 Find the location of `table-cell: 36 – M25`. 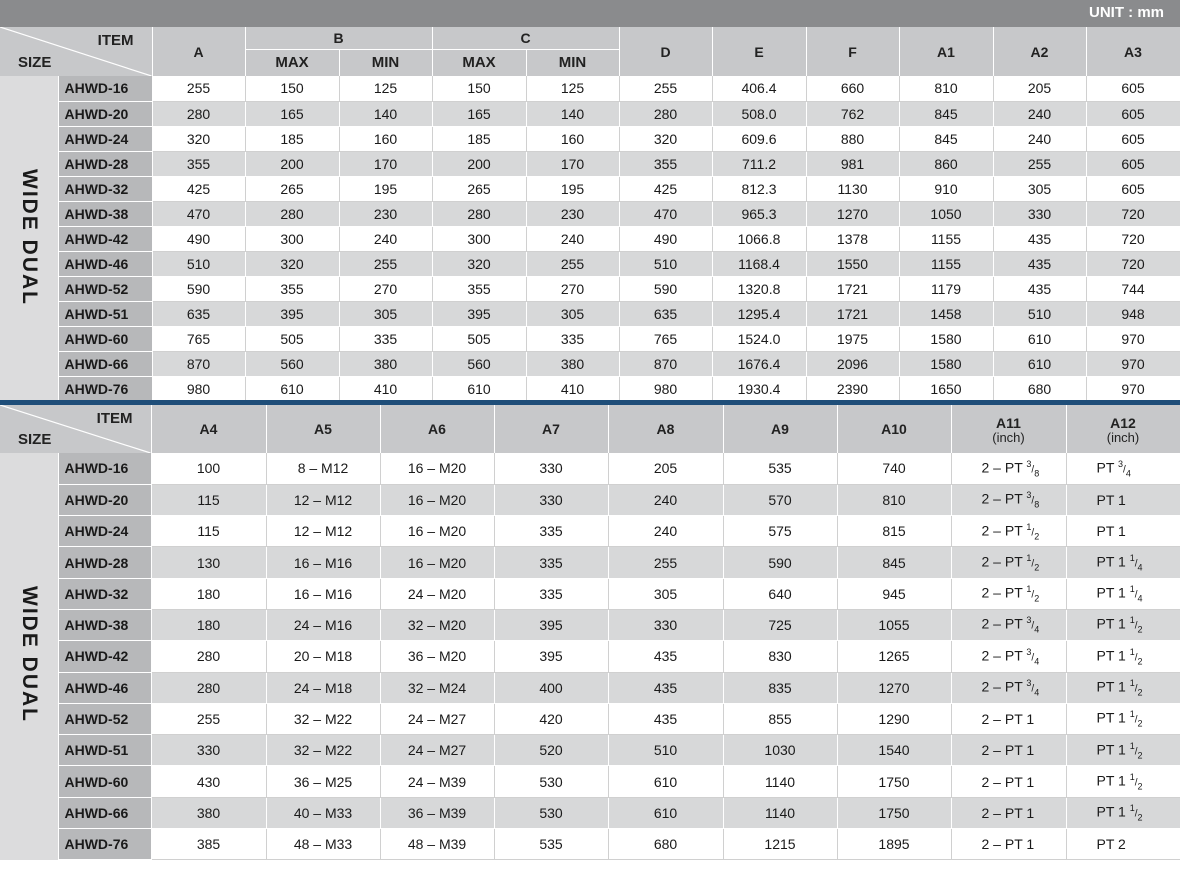

table-cell: 36 – M25 is located at coordinates (323, 781).